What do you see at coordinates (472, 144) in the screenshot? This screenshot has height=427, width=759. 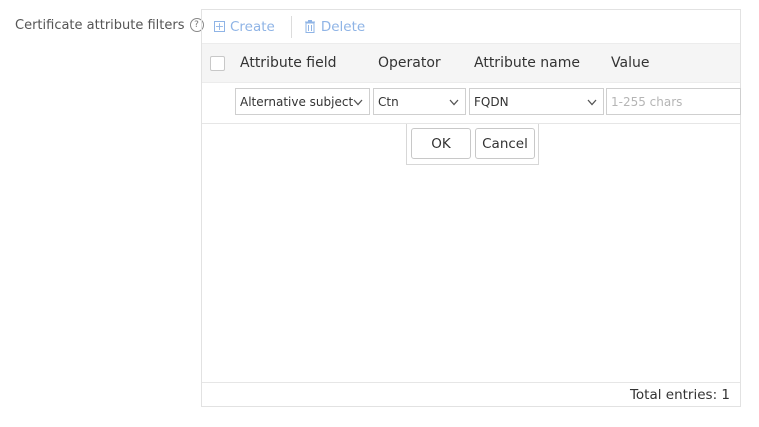 I see `row-action-popover: OK Cancel` at bounding box center [472, 144].